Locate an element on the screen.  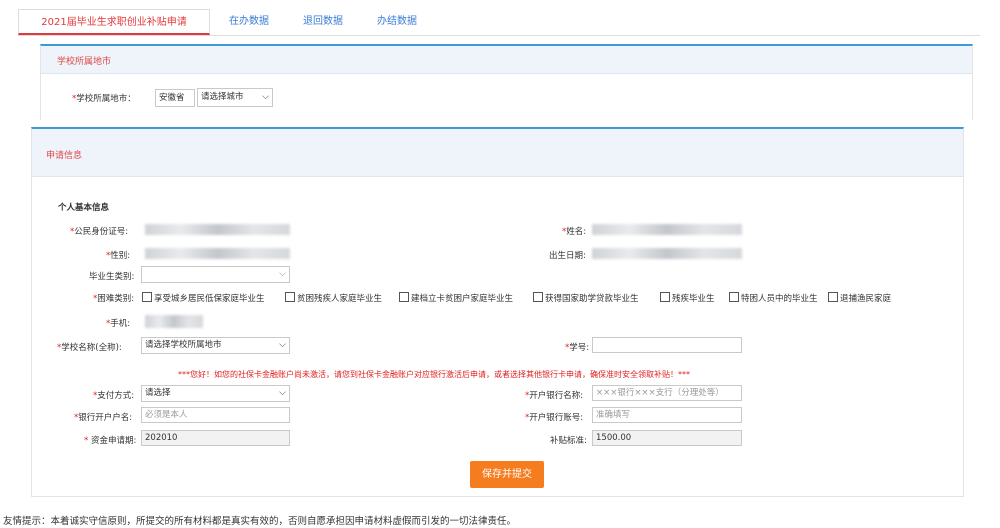
tab-completed: 办结数据 is located at coordinates (397, 22).